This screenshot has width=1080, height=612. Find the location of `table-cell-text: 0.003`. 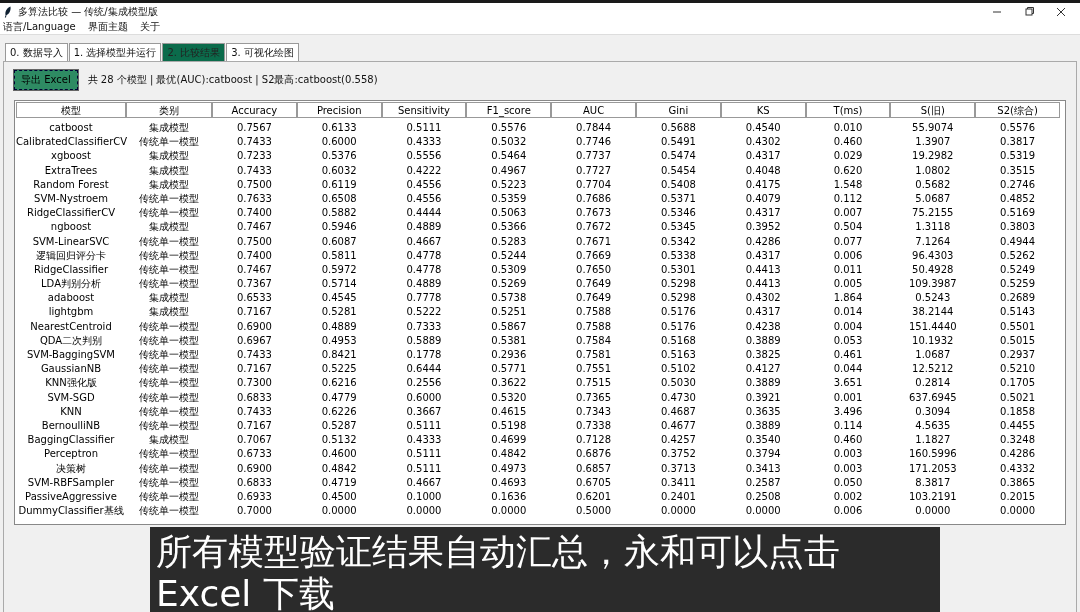

table-cell-text: 0.003 is located at coordinates (848, 468).